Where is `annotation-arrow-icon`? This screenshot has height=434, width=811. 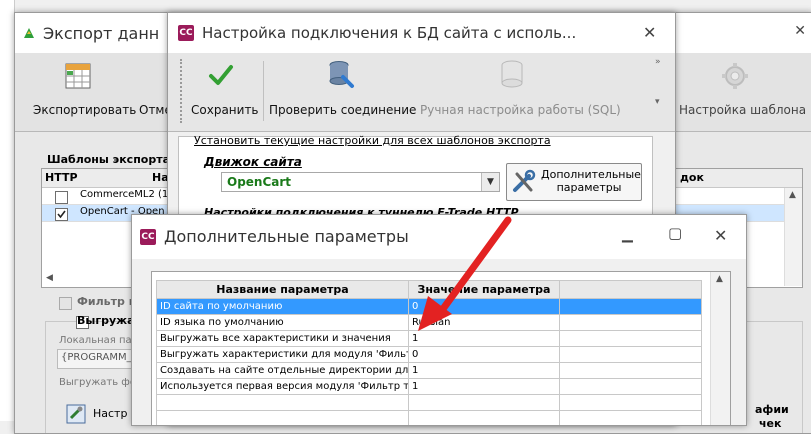
annotation-arrow-icon is located at coordinates (465, 273).